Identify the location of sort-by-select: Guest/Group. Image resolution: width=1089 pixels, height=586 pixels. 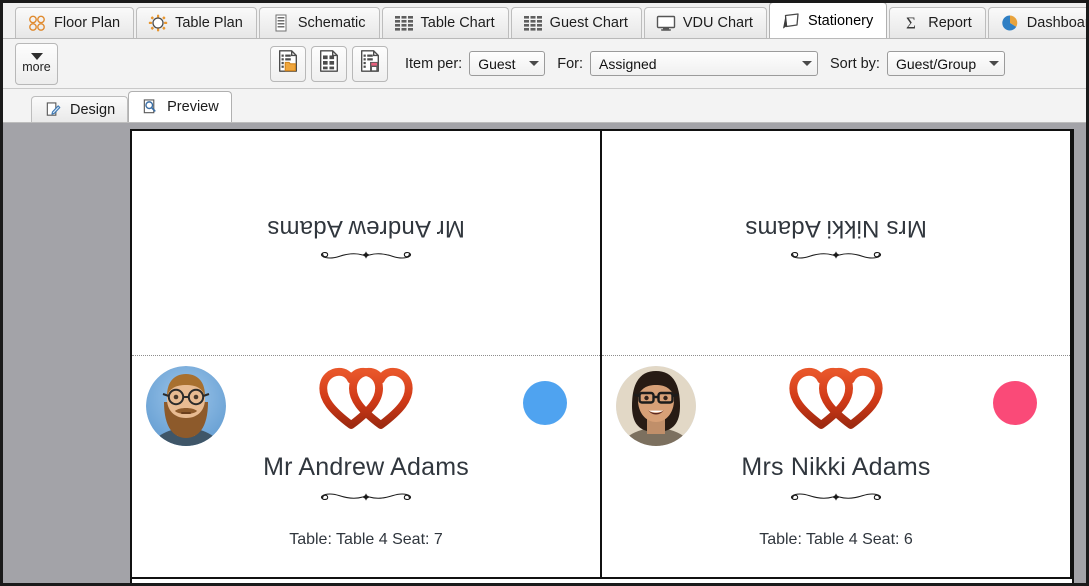
(945, 63).